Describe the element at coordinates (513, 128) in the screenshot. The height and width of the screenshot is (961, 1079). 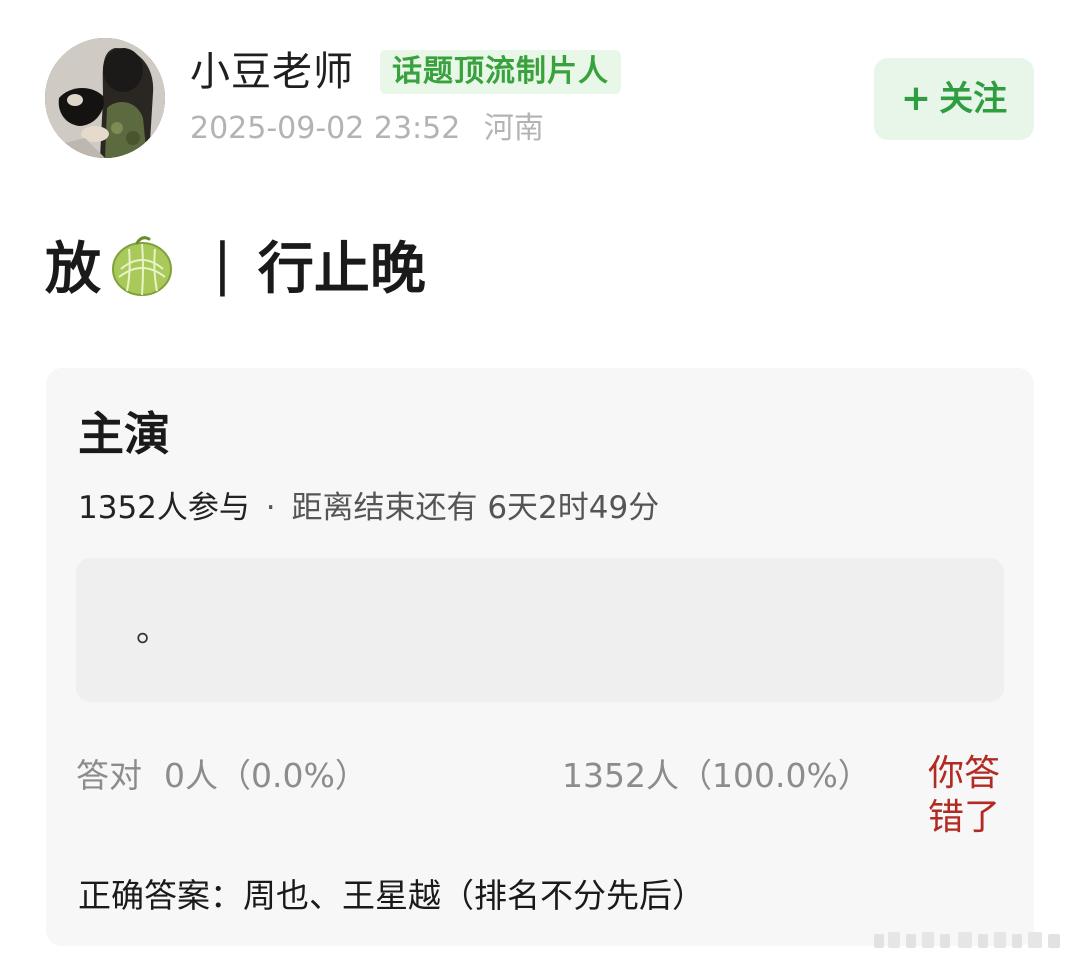
I see `post-location: 河南` at that location.